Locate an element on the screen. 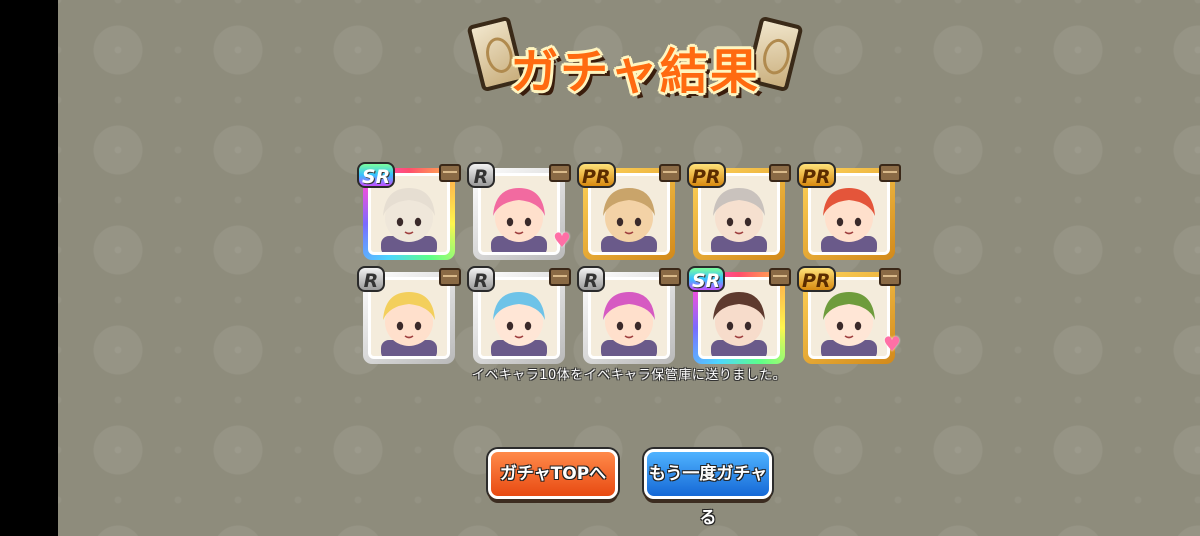 The image size is (1200, 536). page-title: ガチャ結果 is located at coordinates (635, 72).